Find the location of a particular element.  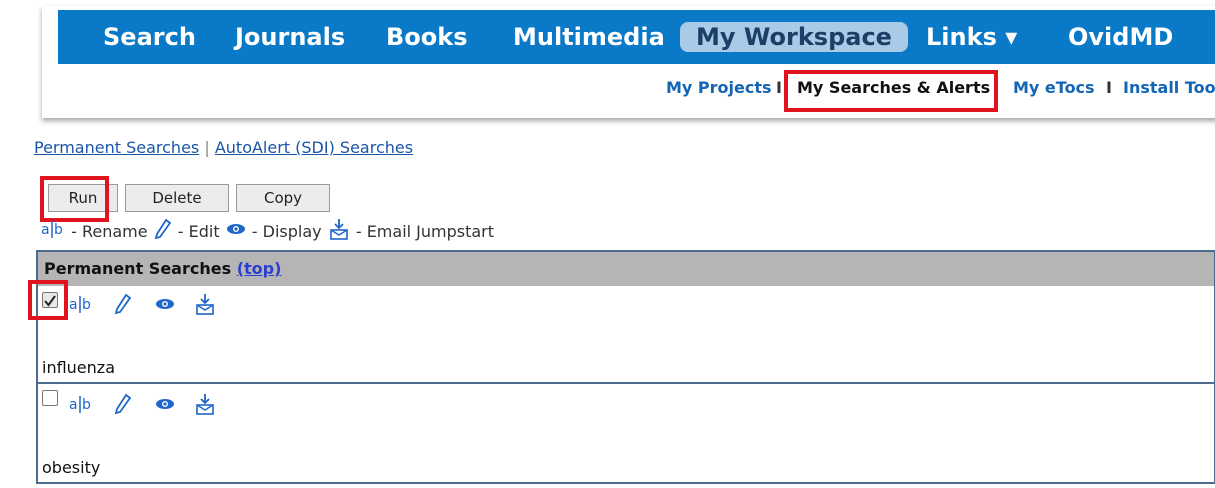

nav-journals: Journals is located at coordinates (290, 37).